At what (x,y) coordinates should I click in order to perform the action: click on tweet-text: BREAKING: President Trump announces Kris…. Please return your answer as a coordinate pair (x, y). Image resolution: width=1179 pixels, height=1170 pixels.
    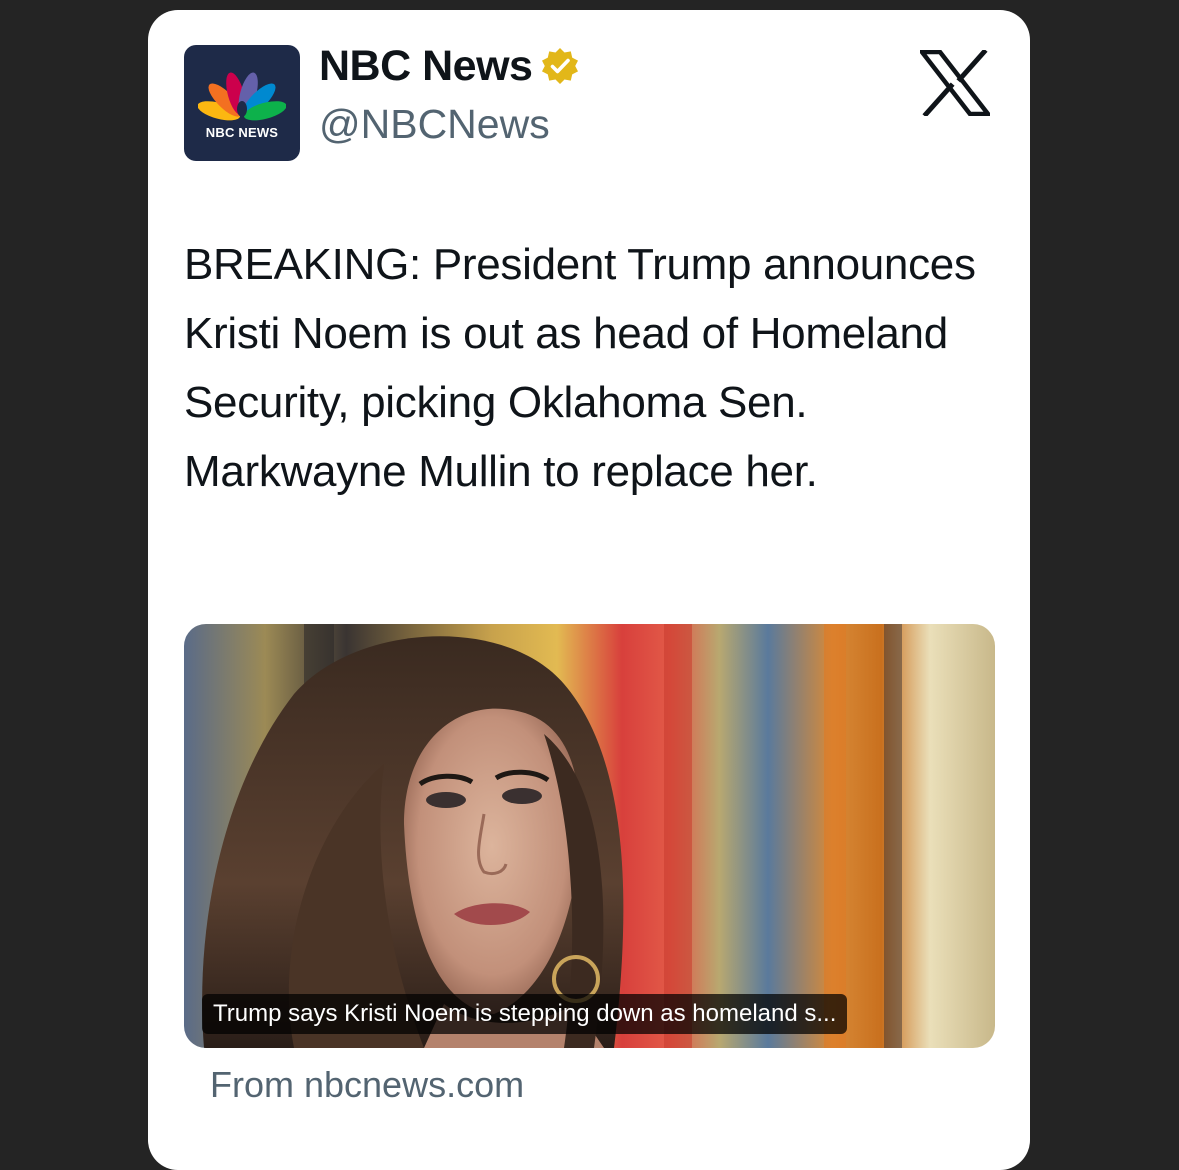
    Looking at the image, I should click on (580, 368).